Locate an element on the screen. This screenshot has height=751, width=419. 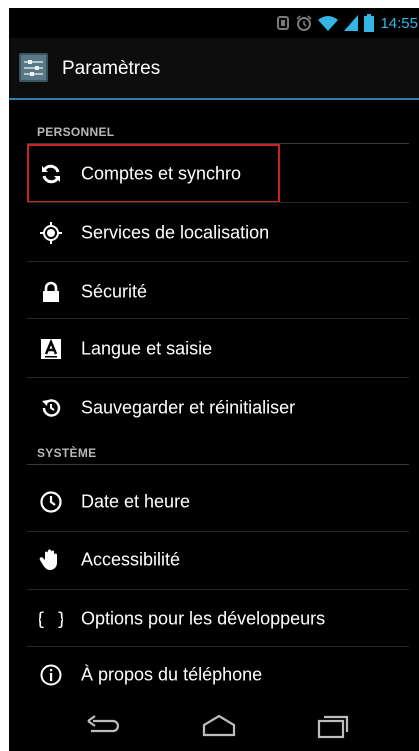
settings-item-language: Langue et saisie is located at coordinates (214, 349).